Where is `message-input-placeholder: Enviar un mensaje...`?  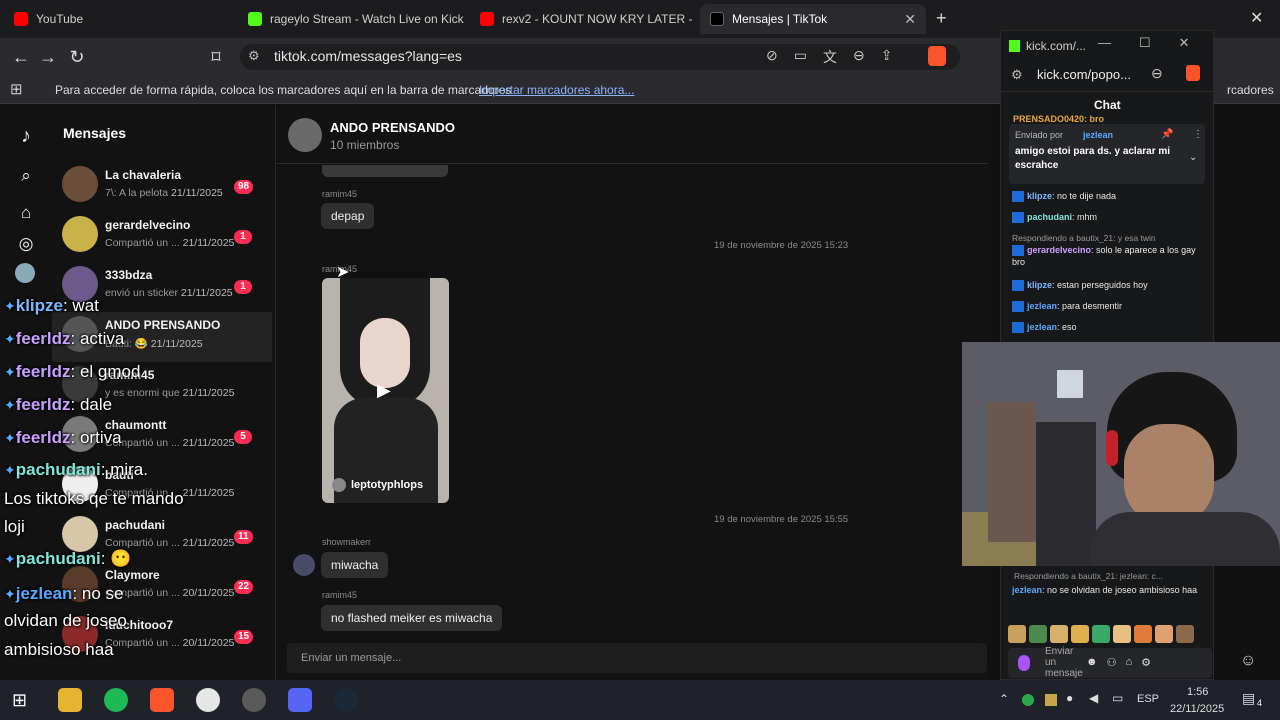 message-input-placeholder: Enviar un mensaje... is located at coordinates (351, 658).